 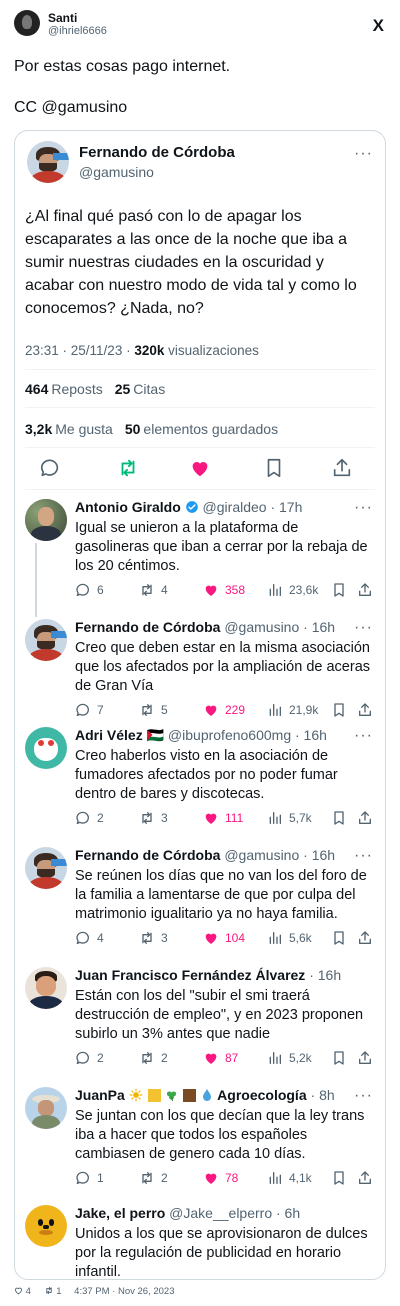 What do you see at coordinates (342, 468) in the screenshot?
I see `share-icon` at bounding box center [342, 468].